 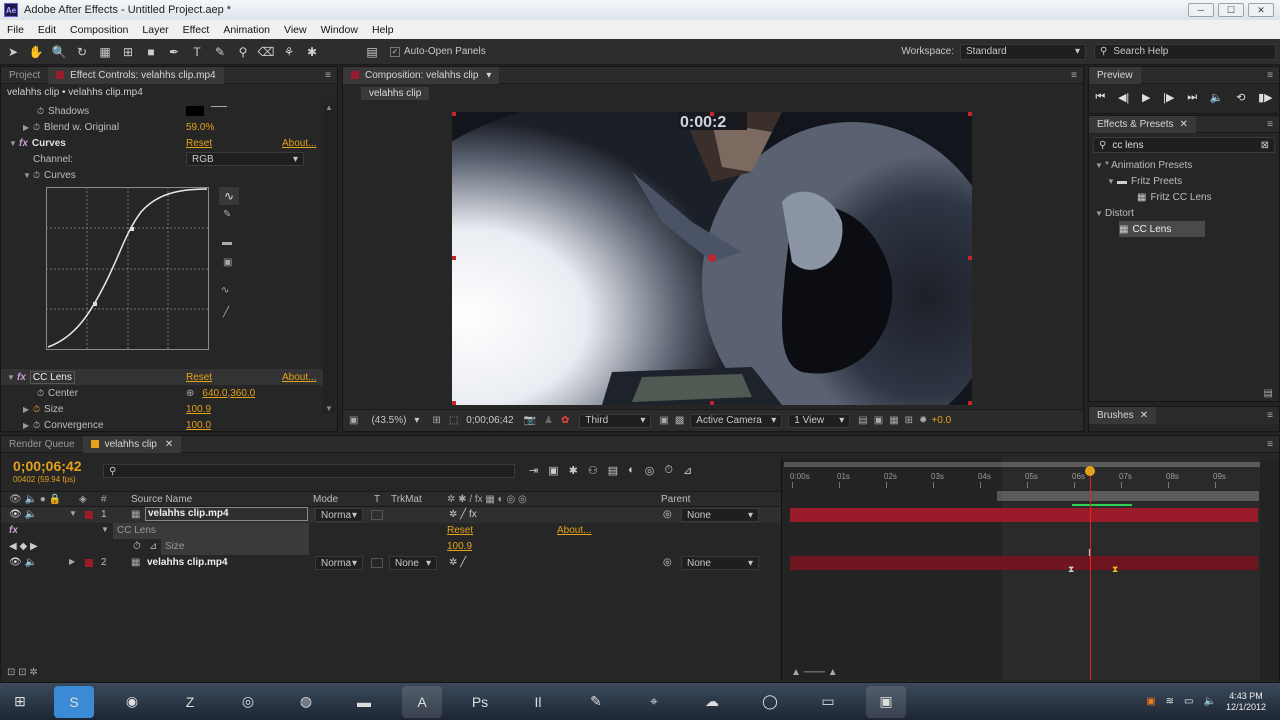 I want to click on parent-dropdown: None ▾, so click(x=720, y=563).